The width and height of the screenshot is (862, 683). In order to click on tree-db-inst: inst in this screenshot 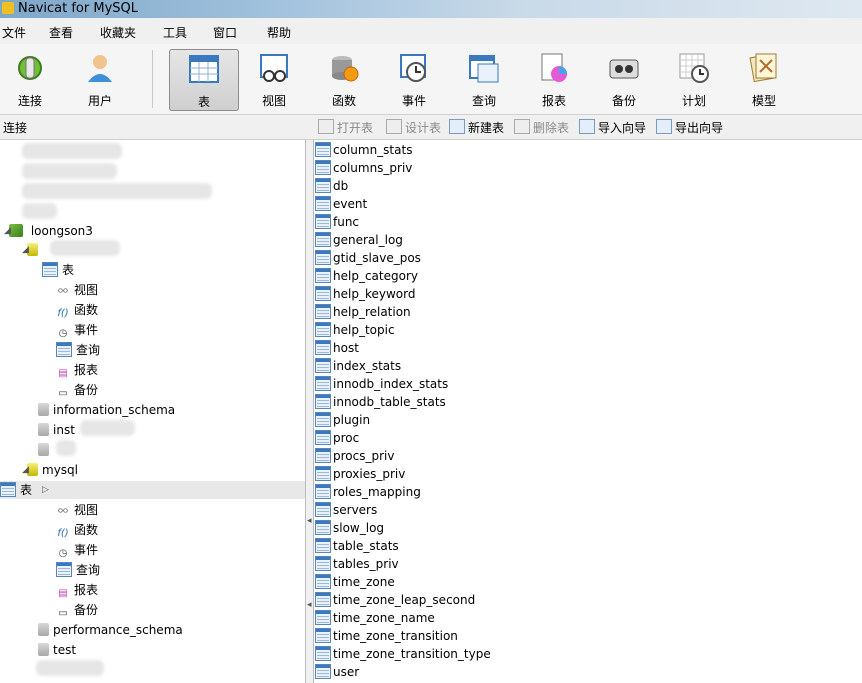, I will do `click(56, 430)`.